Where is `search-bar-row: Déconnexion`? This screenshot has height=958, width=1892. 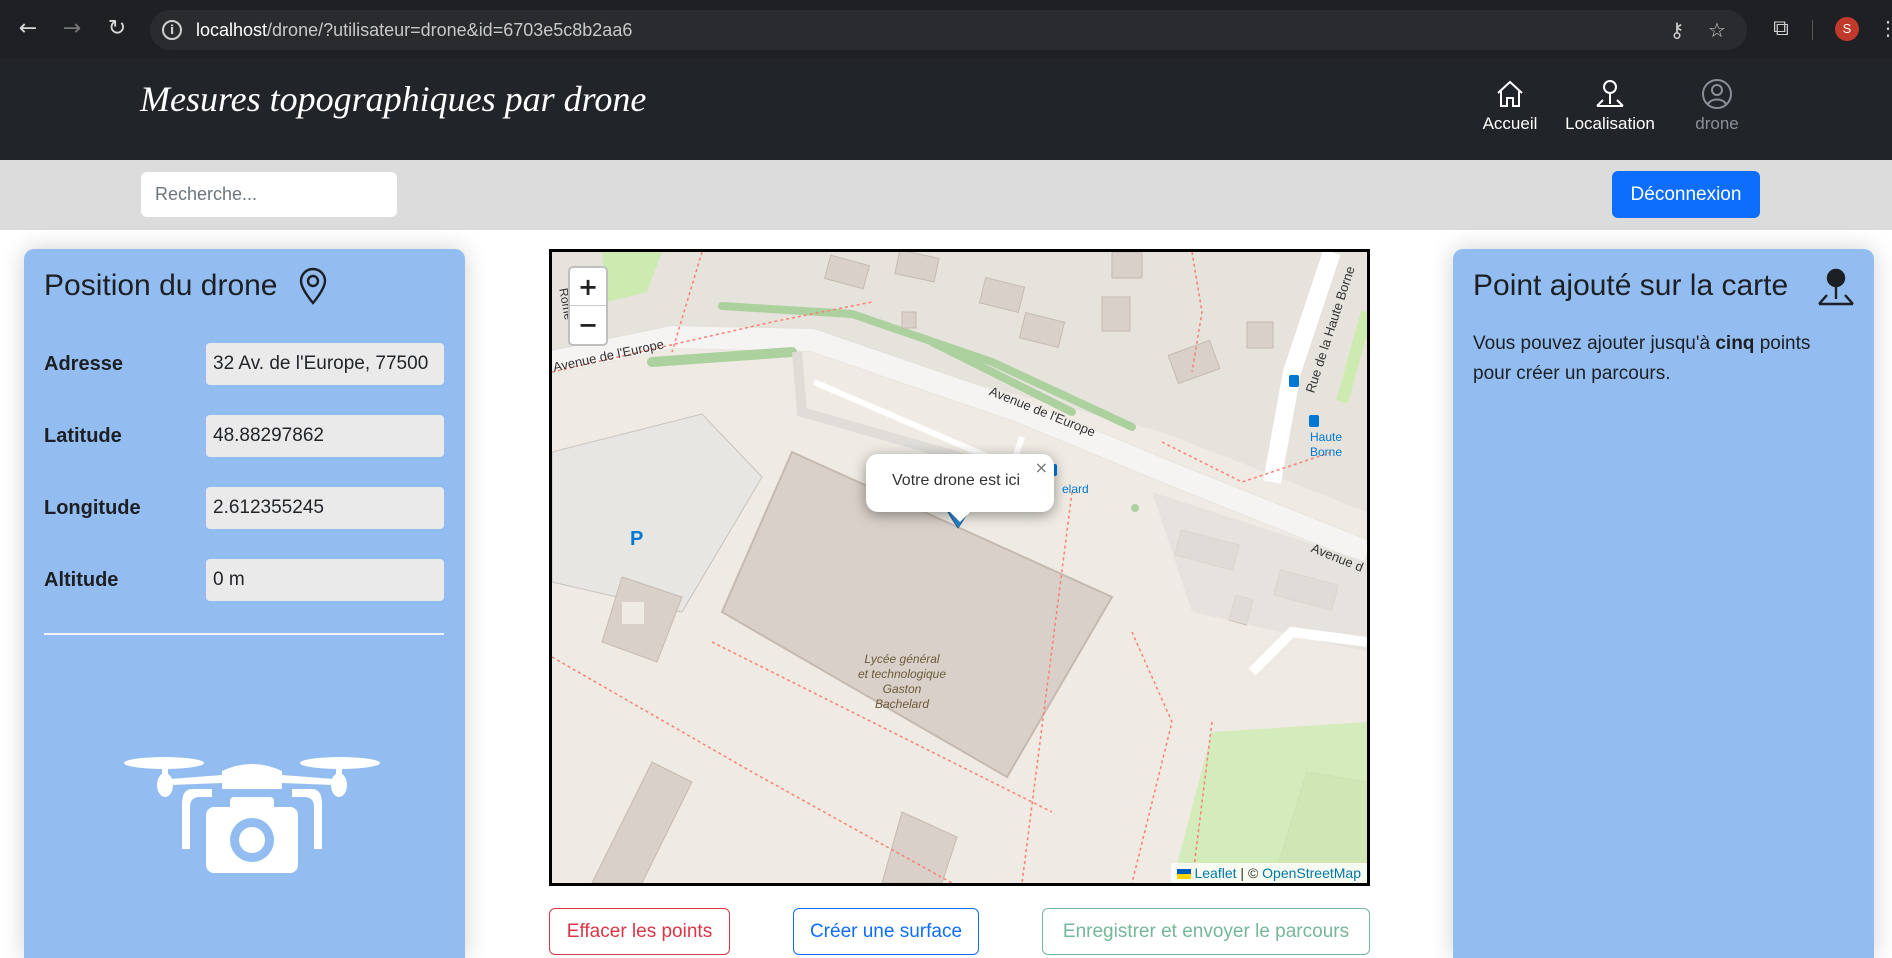
search-bar-row: Déconnexion is located at coordinates (946, 195).